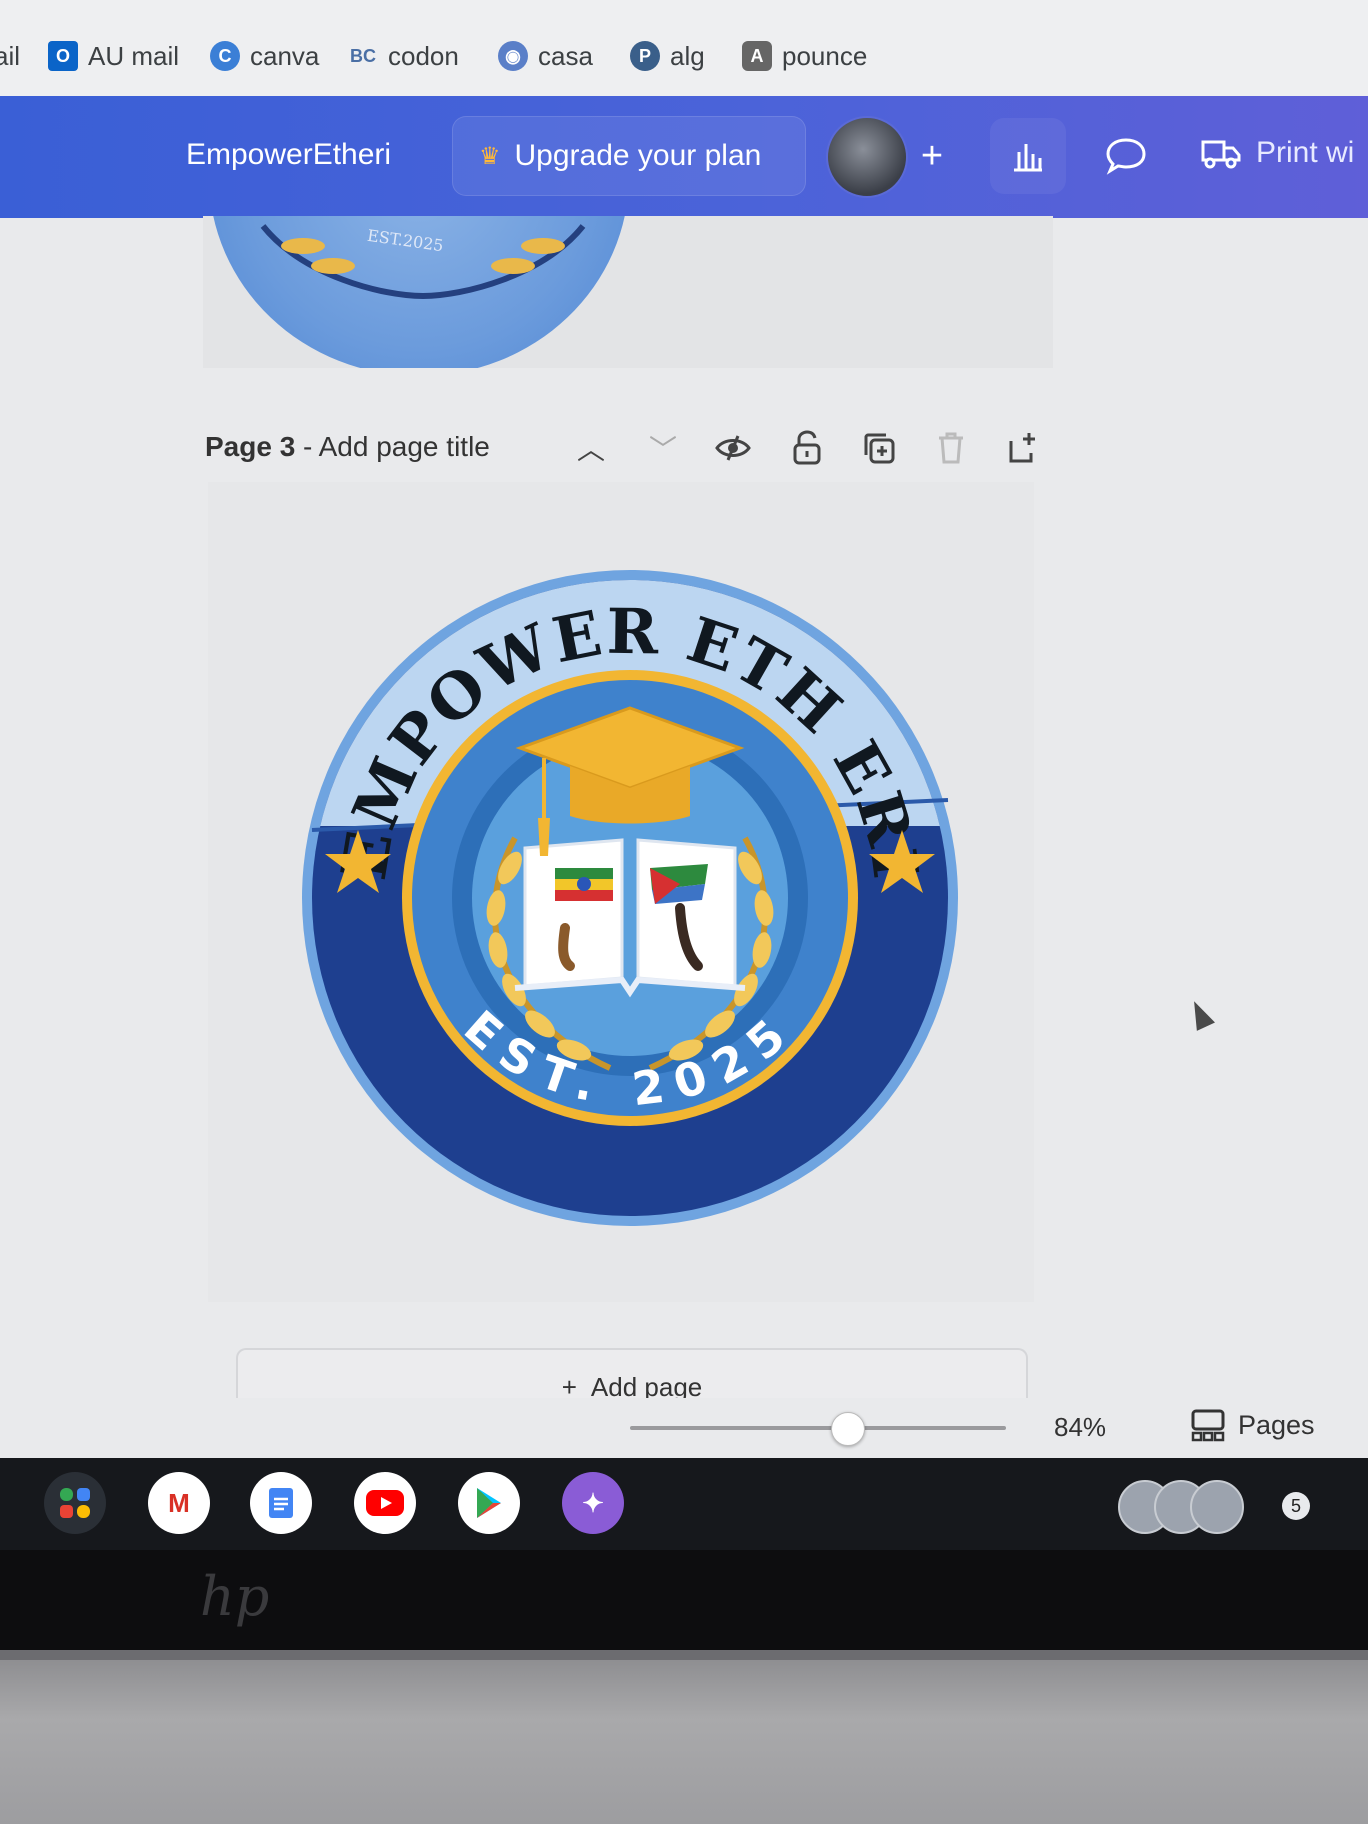 The height and width of the screenshot is (1824, 1368). I want to click on bookmark-codon: BC codon, so click(403, 56).